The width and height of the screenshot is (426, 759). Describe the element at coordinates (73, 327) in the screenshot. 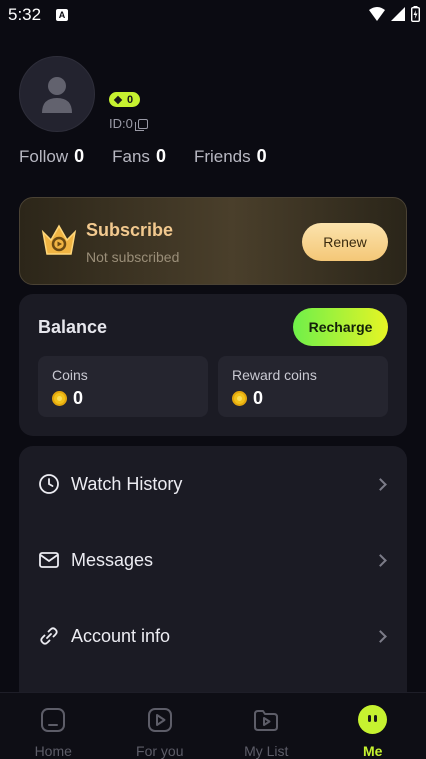

I see `balance-title: Balance` at that location.